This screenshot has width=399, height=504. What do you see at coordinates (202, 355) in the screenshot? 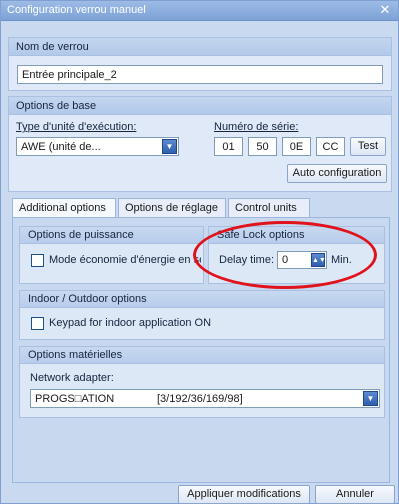
I see `hardware-options-header: Options matérielles` at bounding box center [202, 355].